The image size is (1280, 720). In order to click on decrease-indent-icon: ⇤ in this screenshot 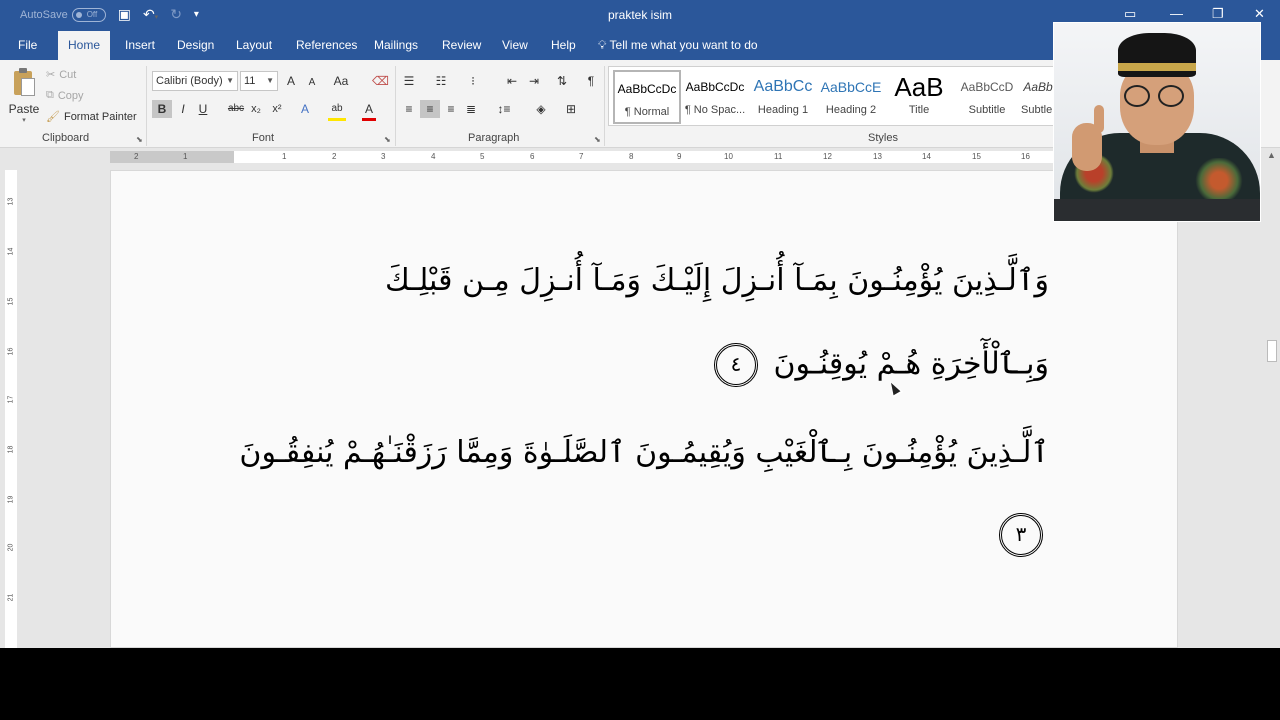, I will do `click(512, 81)`.